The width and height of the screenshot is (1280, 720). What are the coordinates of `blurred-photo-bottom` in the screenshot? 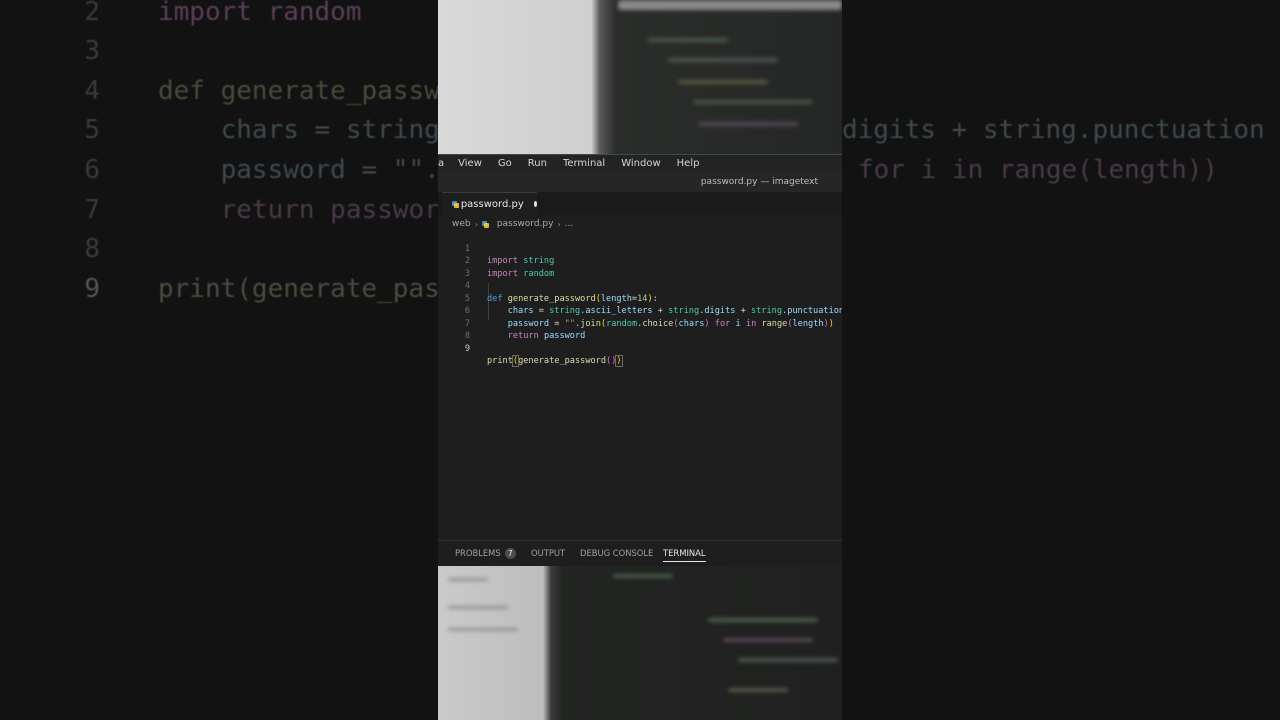 It's located at (640, 643).